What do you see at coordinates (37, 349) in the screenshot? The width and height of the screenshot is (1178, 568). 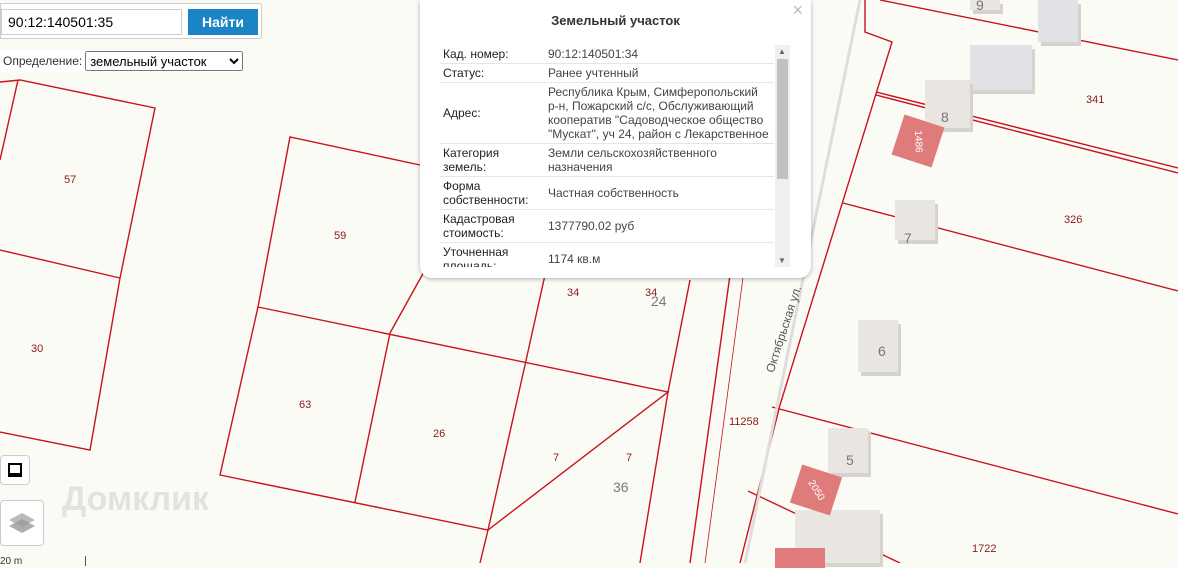 I see `parcel-label: 30` at bounding box center [37, 349].